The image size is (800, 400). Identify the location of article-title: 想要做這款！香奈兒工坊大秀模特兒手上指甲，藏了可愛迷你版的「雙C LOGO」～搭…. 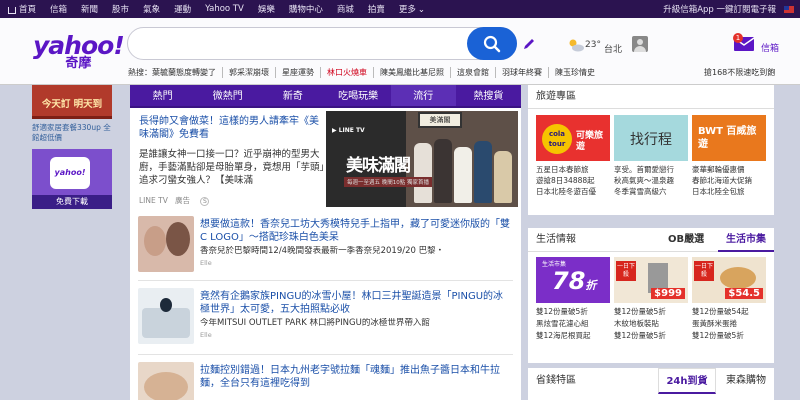
(355, 231).